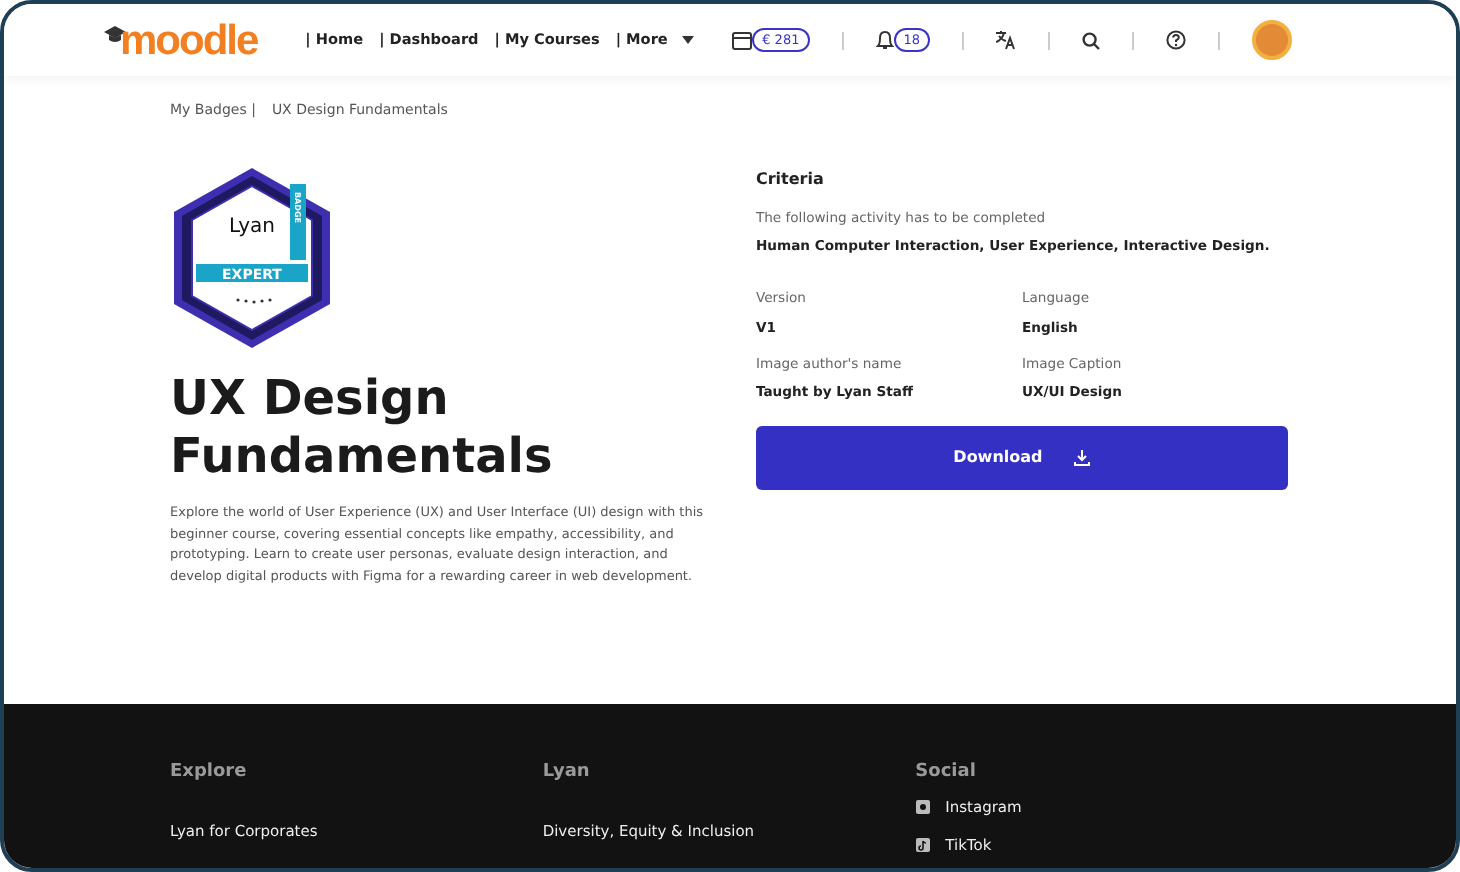 This screenshot has width=1460, height=872. Describe the element at coordinates (884, 40) in the screenshot. I see `bell-icon` at that location.